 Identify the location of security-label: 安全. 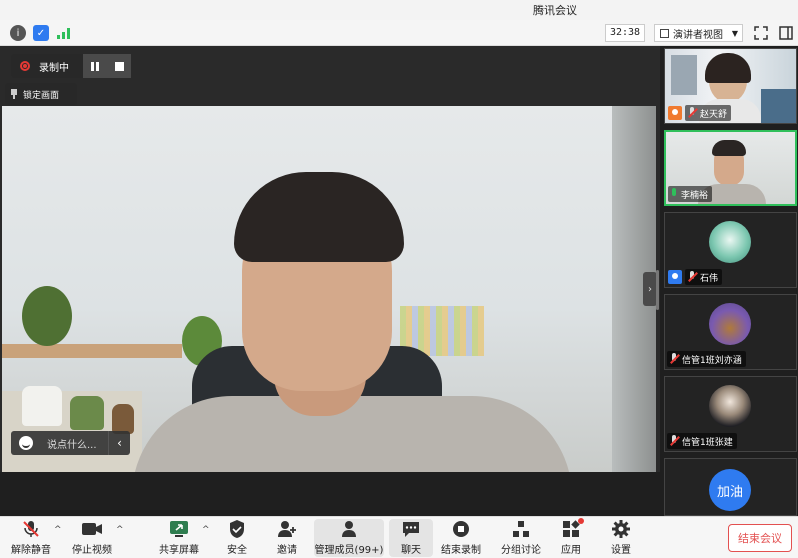
(237, 550).